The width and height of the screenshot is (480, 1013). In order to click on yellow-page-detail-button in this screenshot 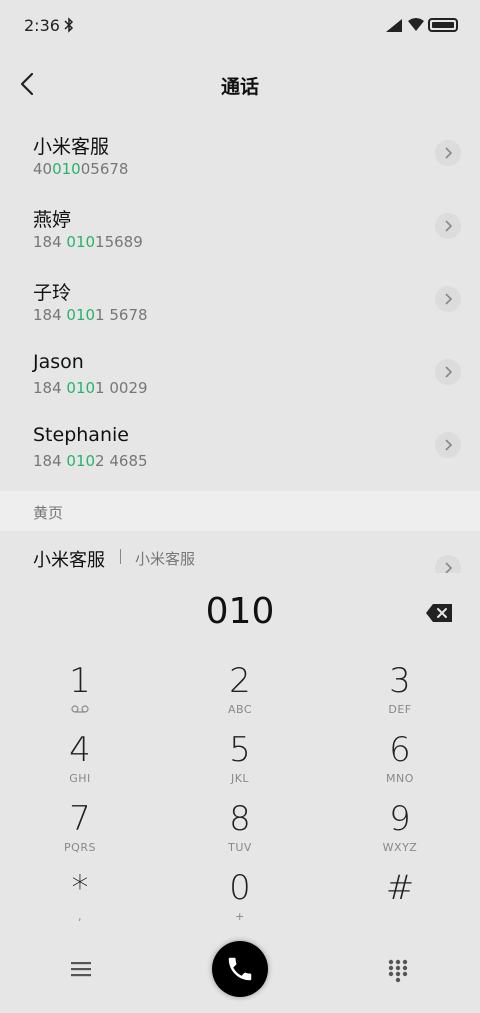, I will do `click(448, 564)`.